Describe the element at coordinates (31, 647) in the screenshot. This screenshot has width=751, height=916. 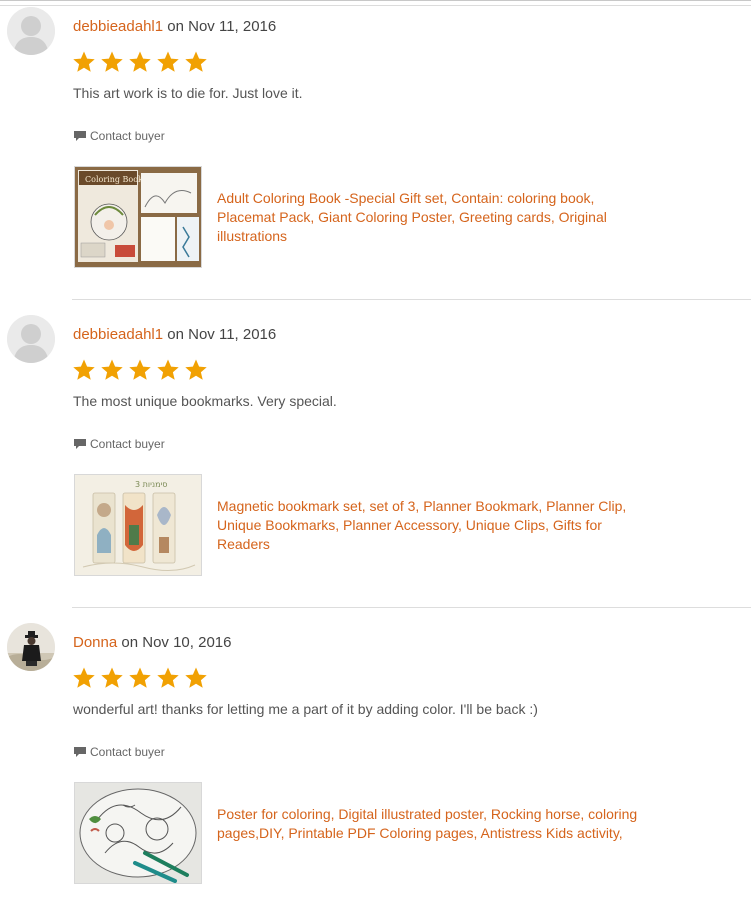
I see `user-photo-avatar` at that location.